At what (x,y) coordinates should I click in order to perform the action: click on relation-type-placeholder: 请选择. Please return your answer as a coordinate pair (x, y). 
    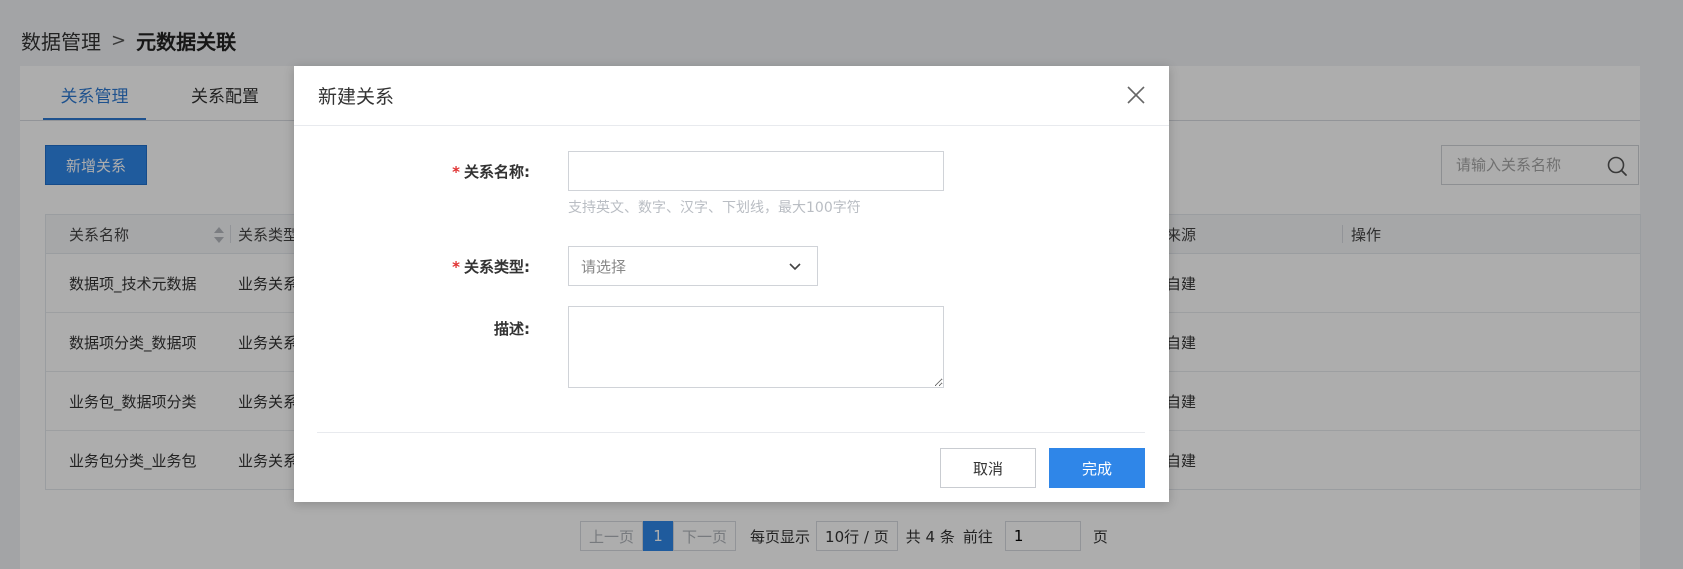
    Looking at the image, I should click on (604, 266).